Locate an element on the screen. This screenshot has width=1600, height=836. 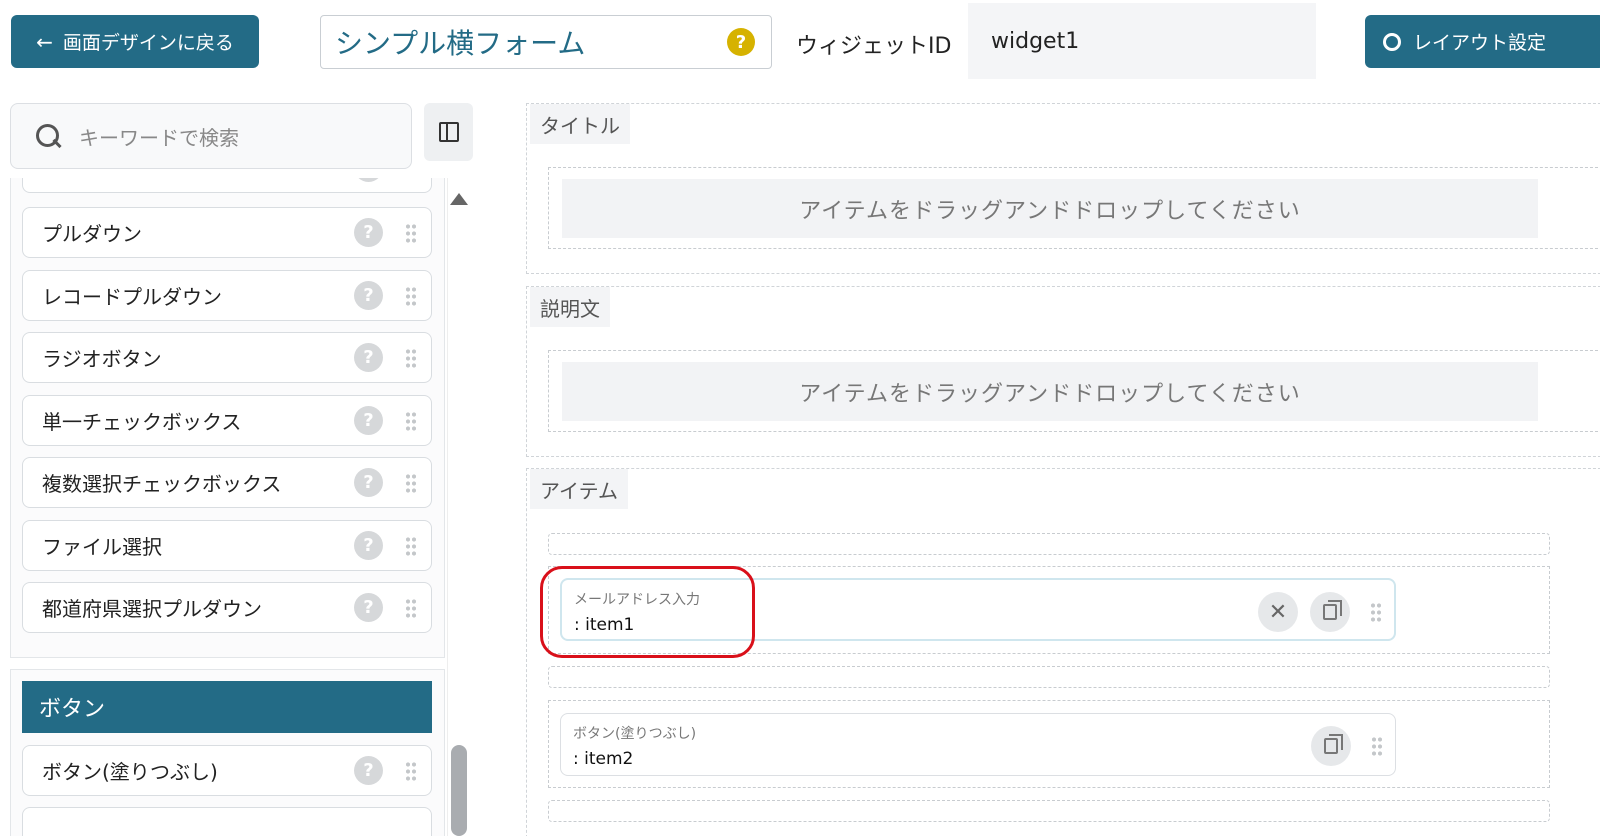
button-section-header: ボタン is located at coordinates (227, 707).